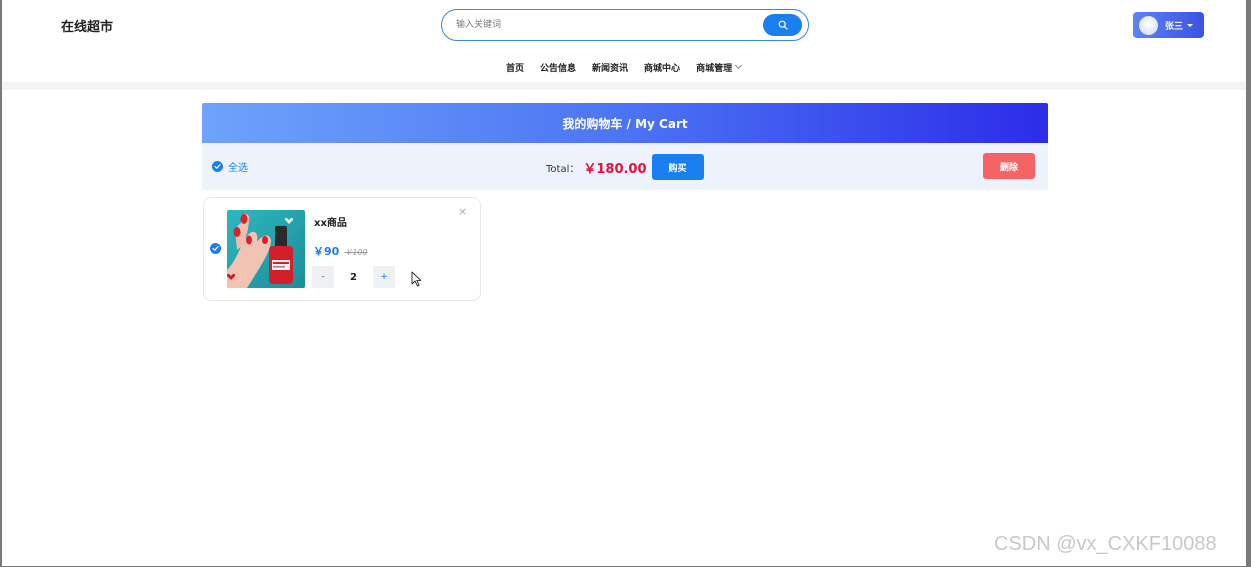 The image size is (1251, 567). I want to click on search-bar, so click(625, 25).